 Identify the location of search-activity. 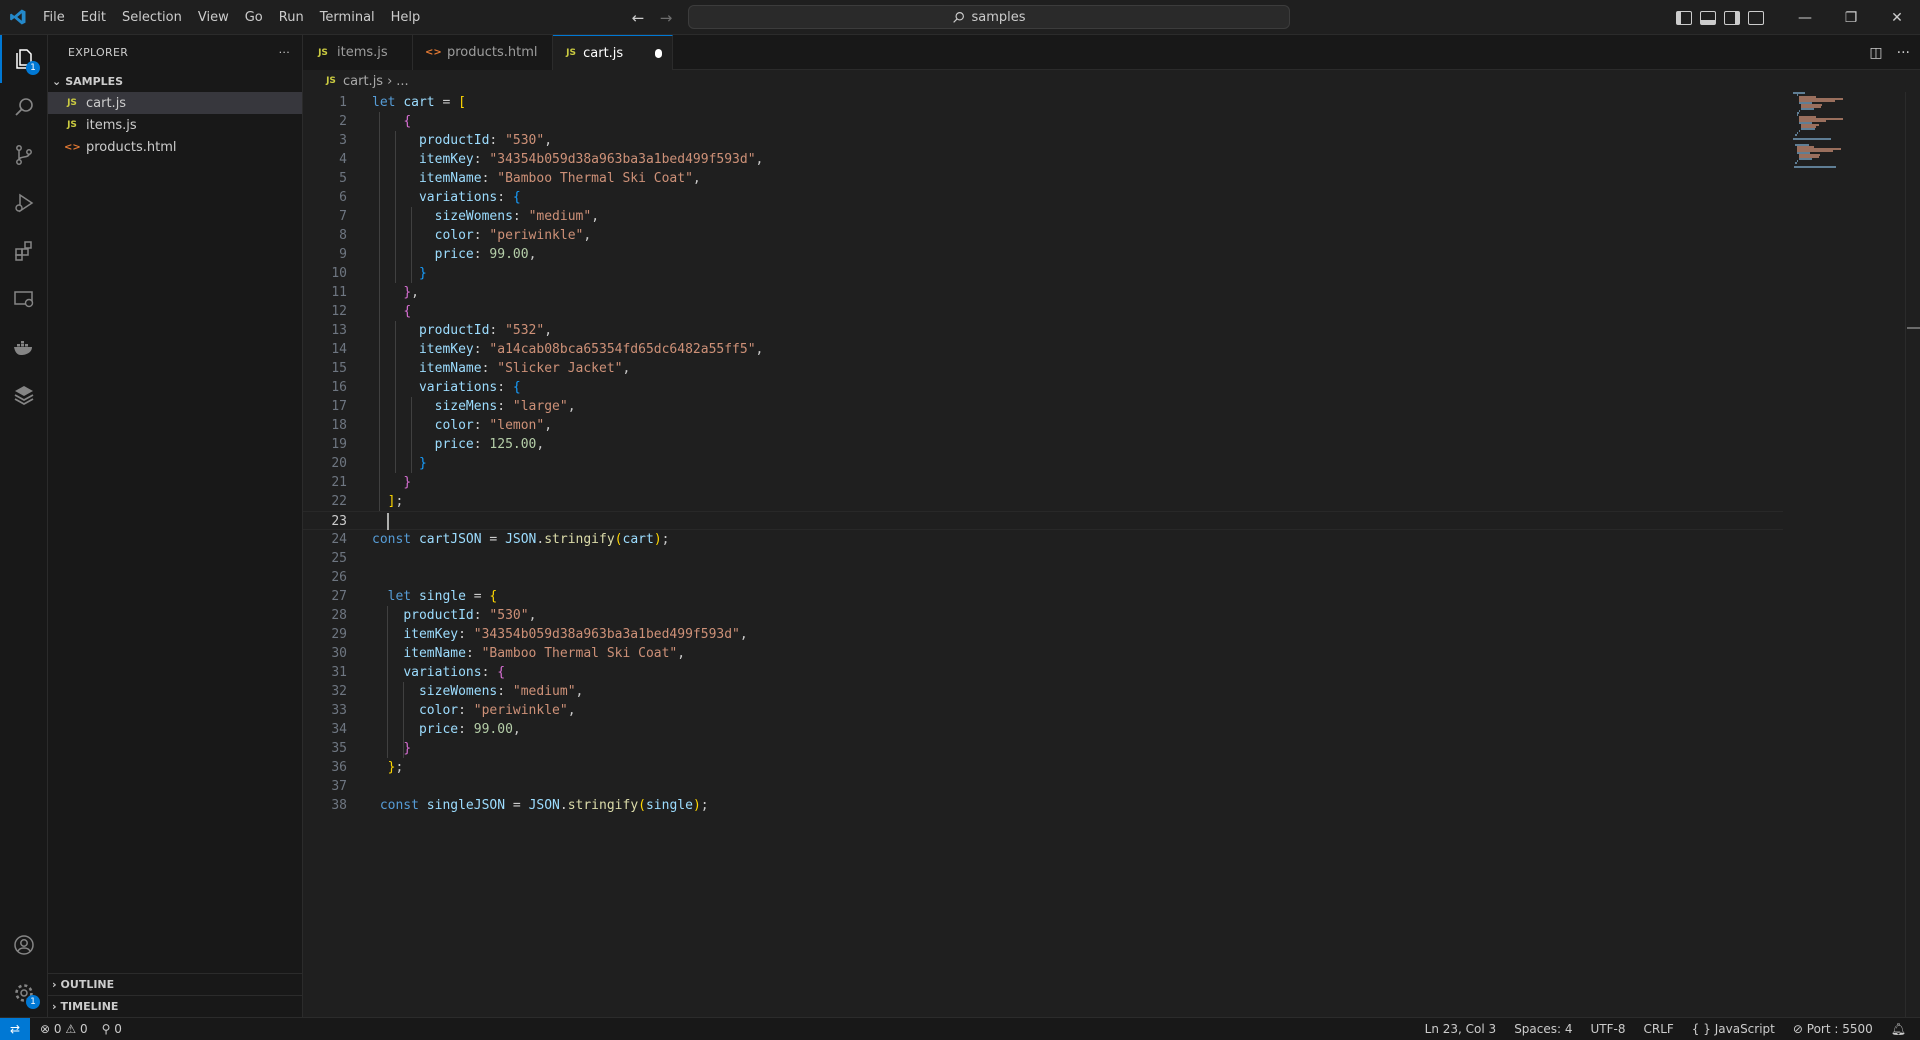
(24, 107).